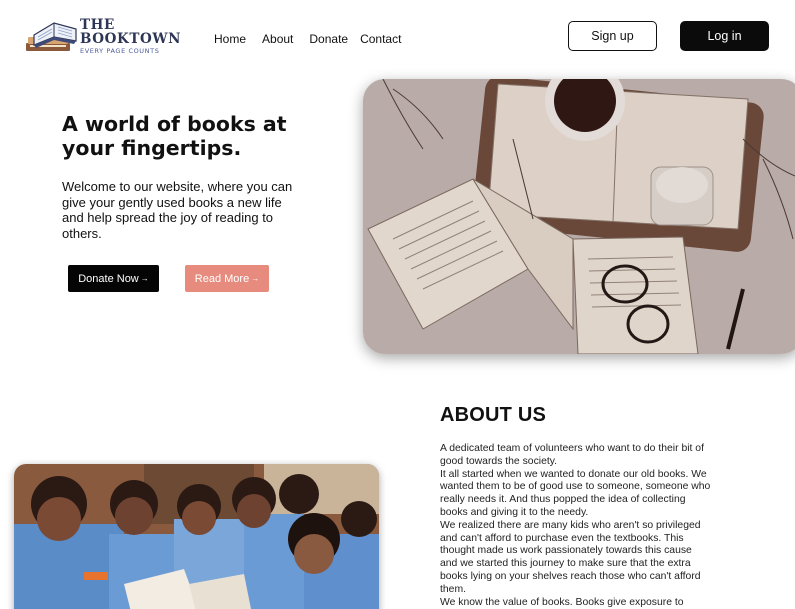 This screenshot has height=609, width=795. Describe the element at coordinates (612, 36) in the screenshot. I see `signup-button: Sign up` at that location.